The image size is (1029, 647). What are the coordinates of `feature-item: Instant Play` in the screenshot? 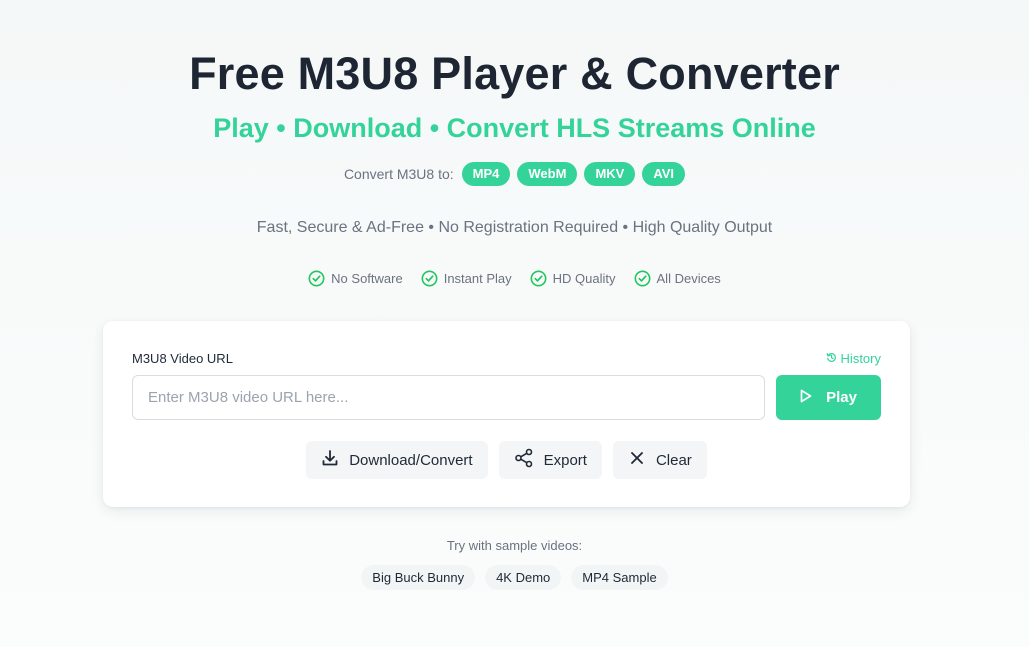 It's located at (466, 278).